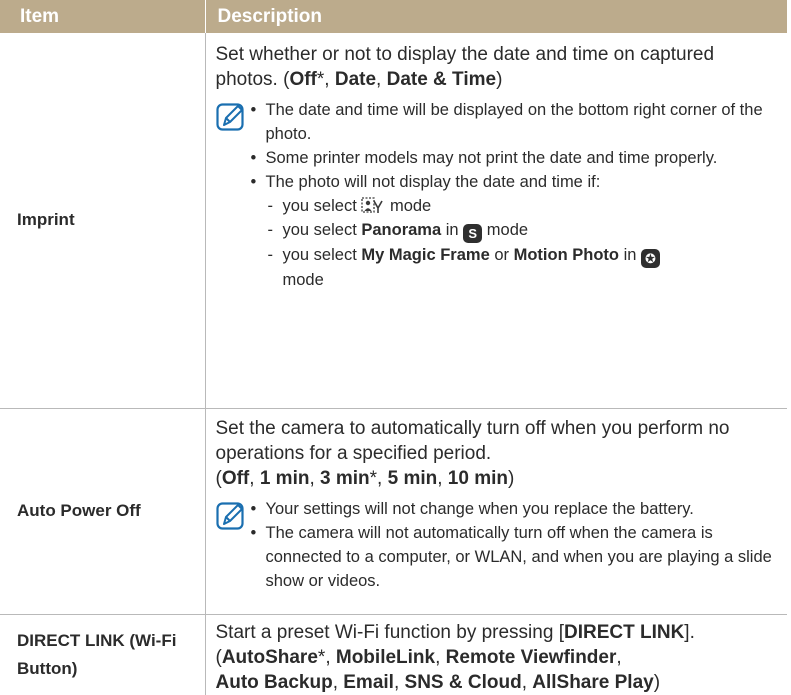 The image size is (791, 695). Describe the element at coordinates (425, 255) in the screenshot. I see `my-magic-frame-label: My Magic Frame` at that location.